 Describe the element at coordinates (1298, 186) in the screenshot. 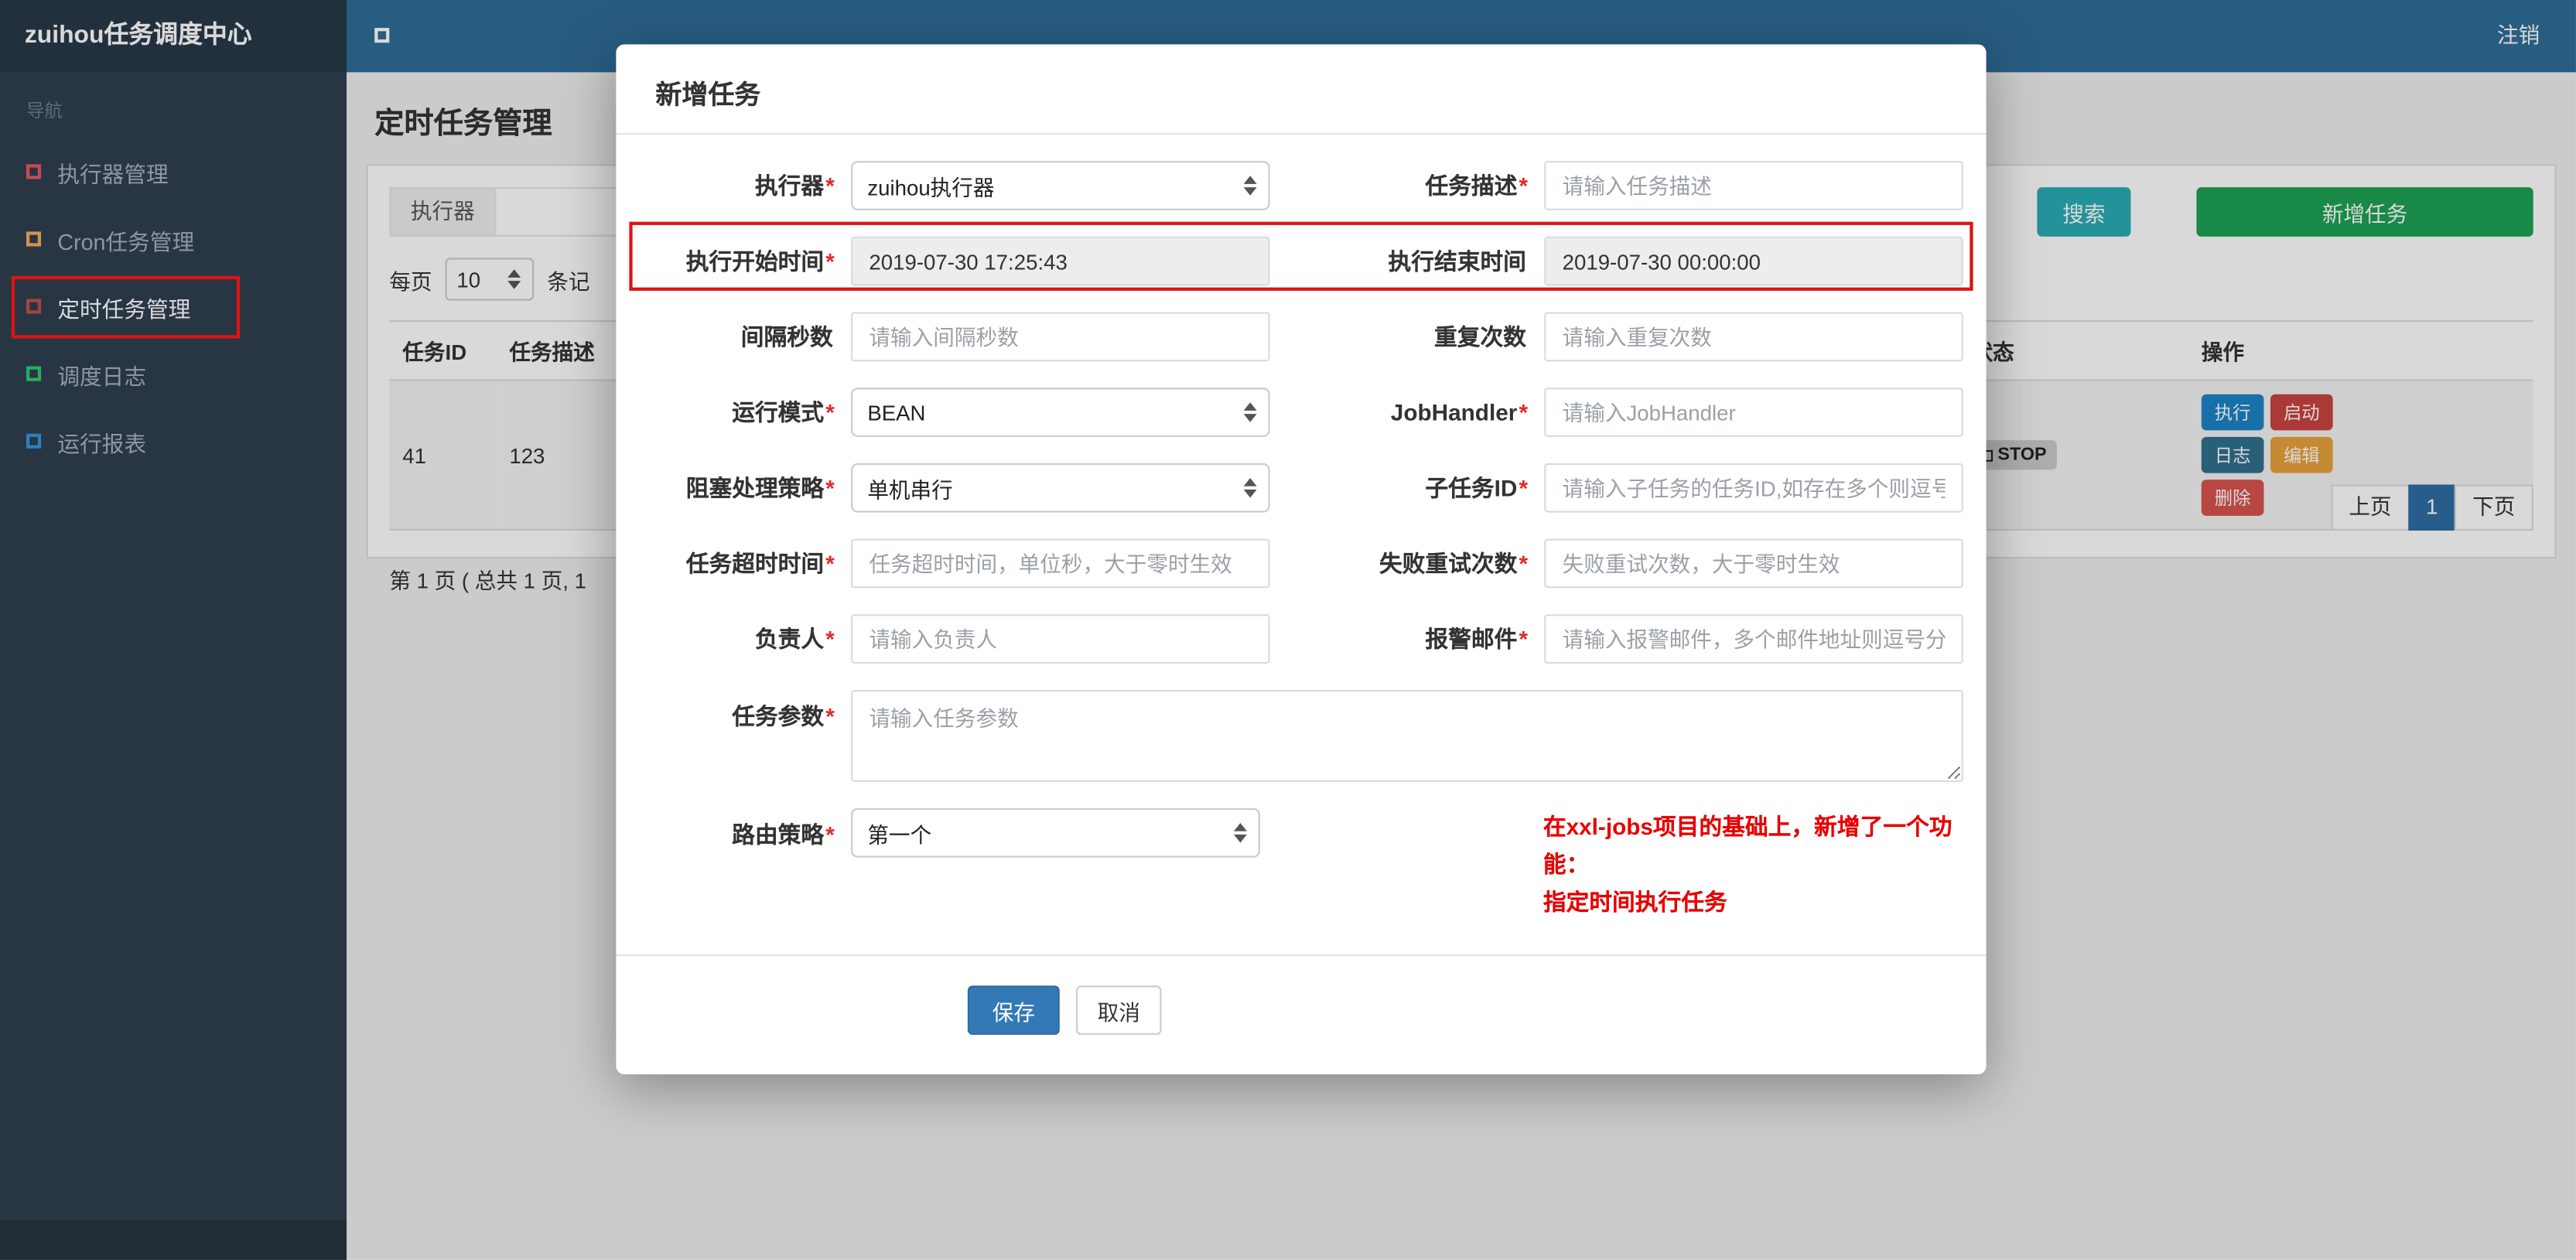

I see `form-row: 执行器 * zuihou执行器 任务描述 *` at that location.